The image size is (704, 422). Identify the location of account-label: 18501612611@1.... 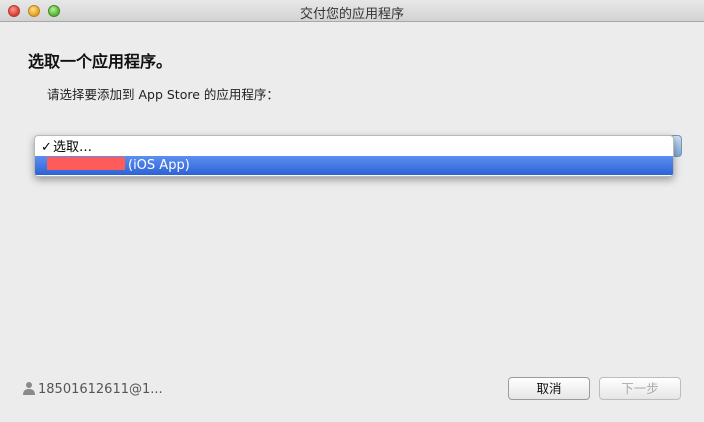
(100, 389).